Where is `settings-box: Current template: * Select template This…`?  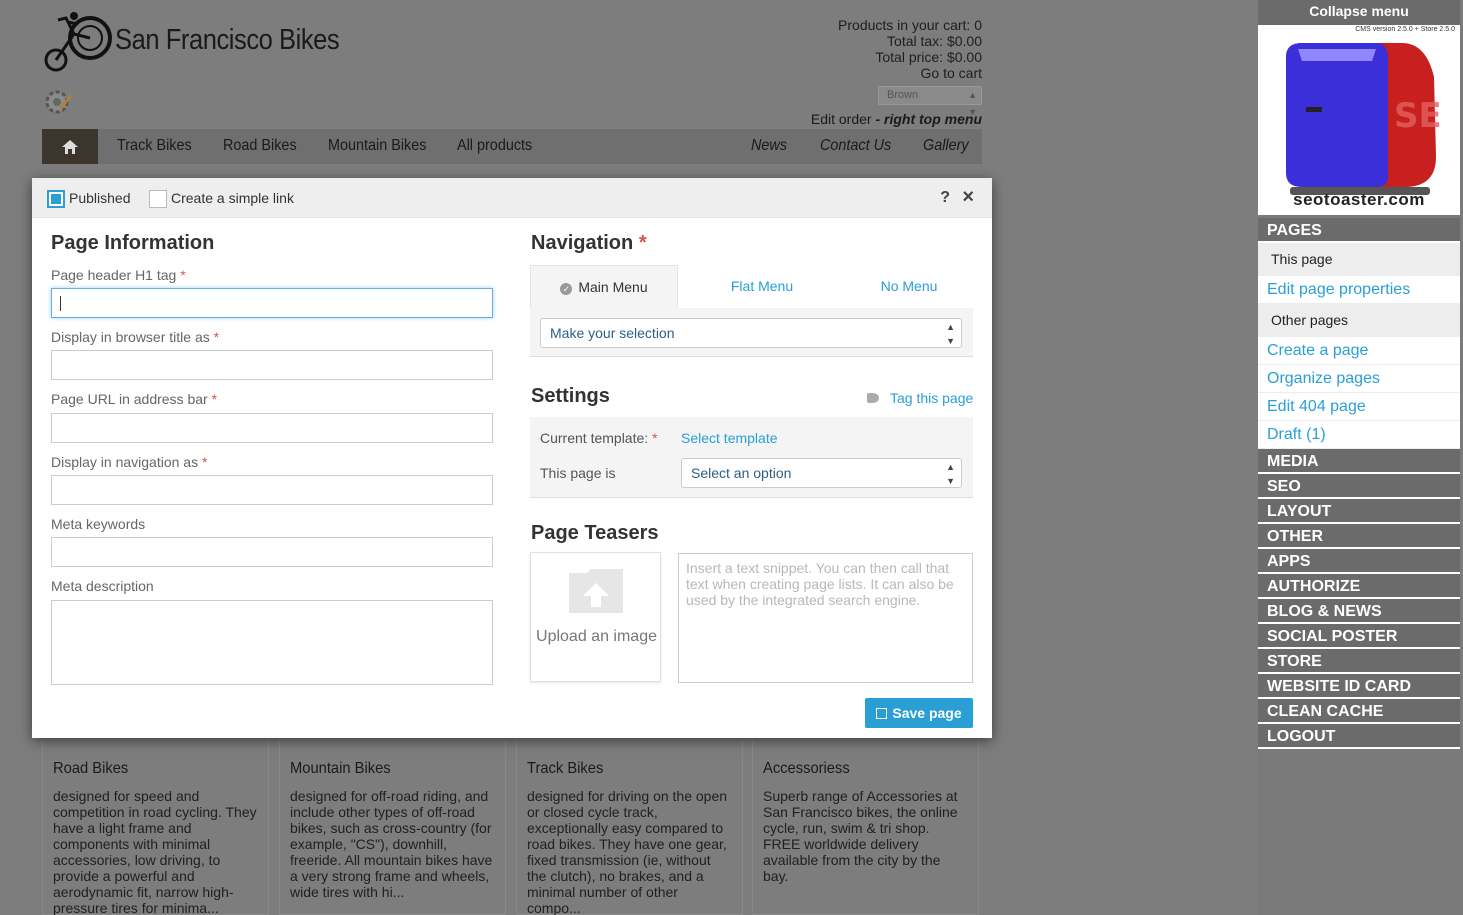
settings-box: Current template: * Select template This… is located at coordinates (751, 457).